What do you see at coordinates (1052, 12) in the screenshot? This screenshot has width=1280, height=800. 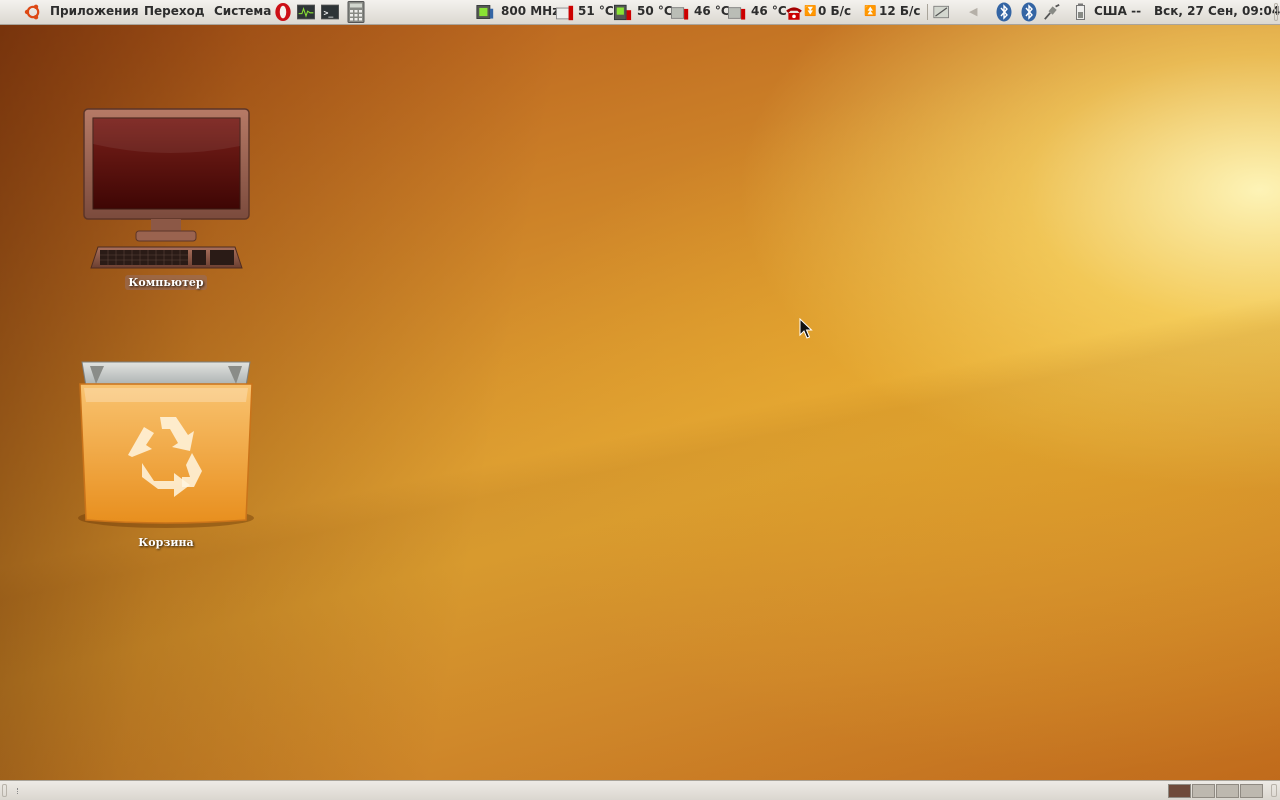 I see `network-cable-icon` at bounding box center [1052, 12].